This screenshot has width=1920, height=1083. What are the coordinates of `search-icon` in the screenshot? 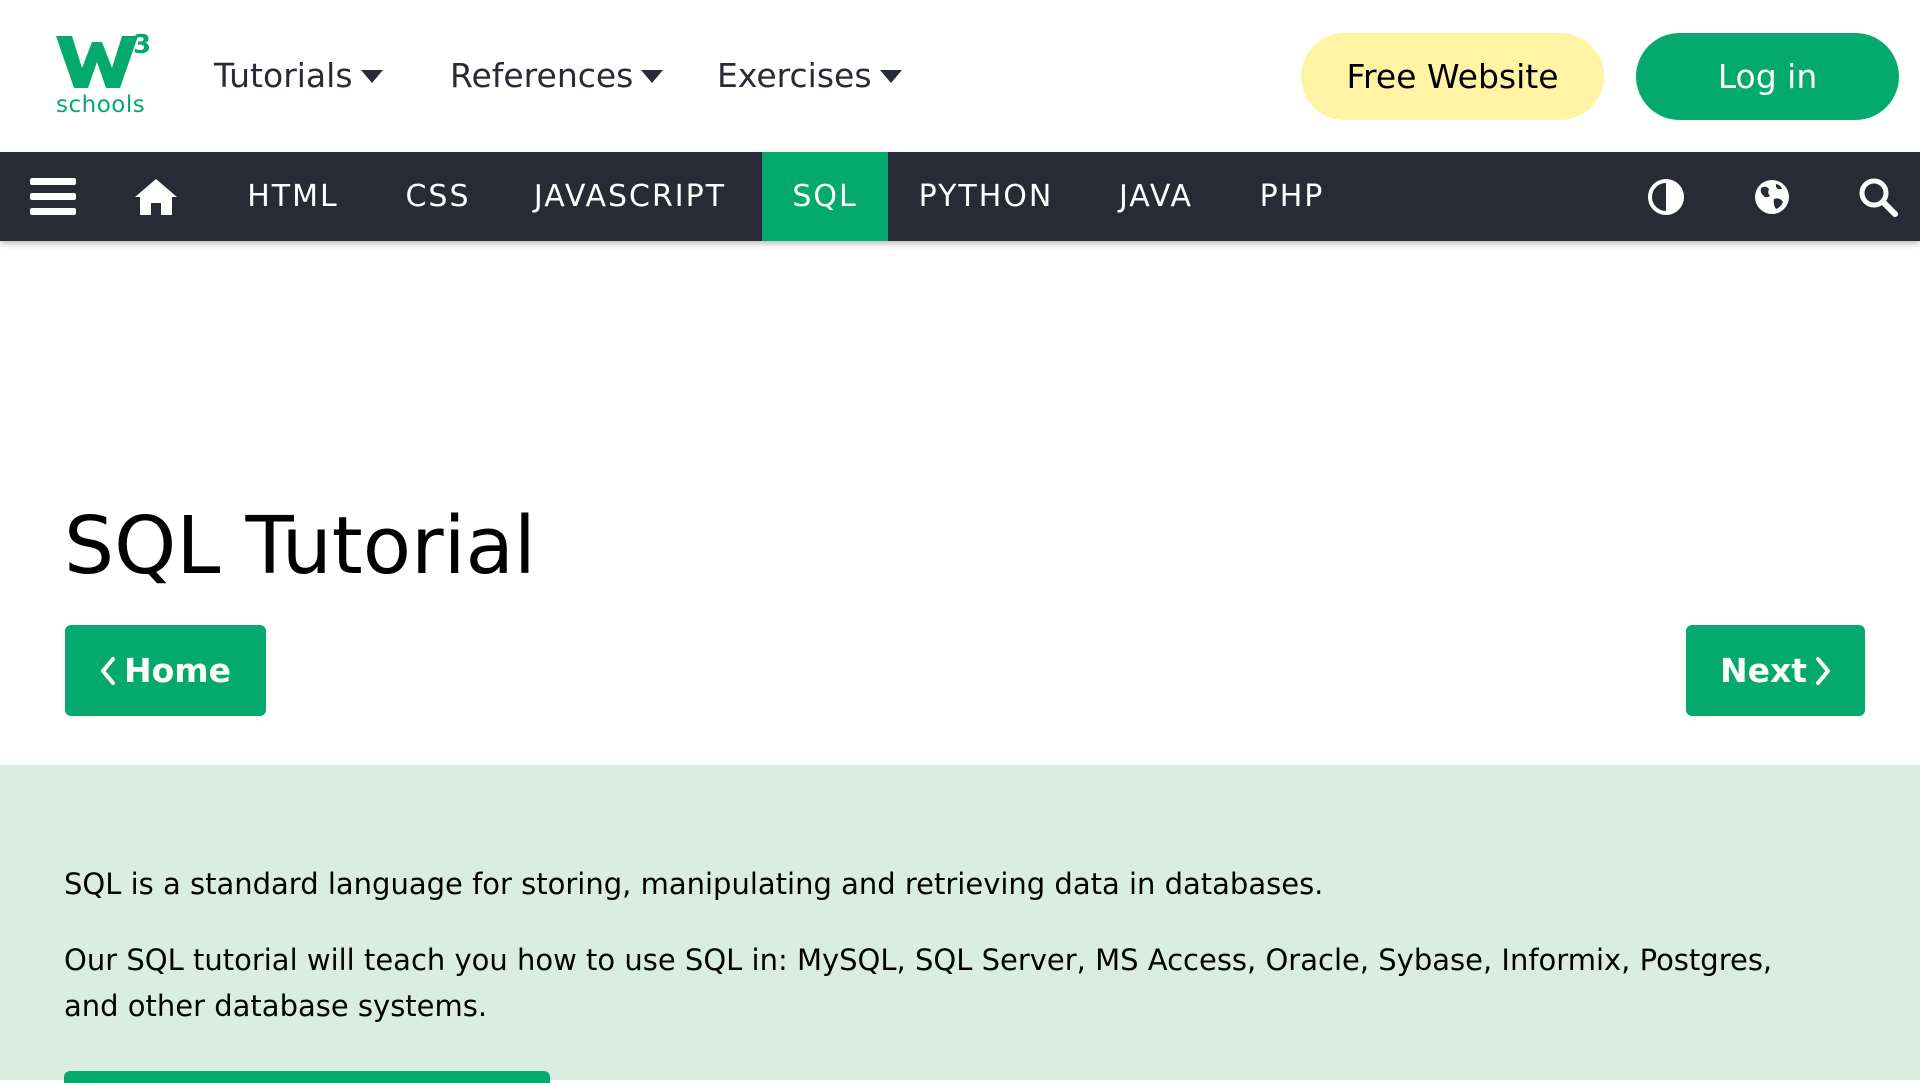 It's located at (1878, 196).